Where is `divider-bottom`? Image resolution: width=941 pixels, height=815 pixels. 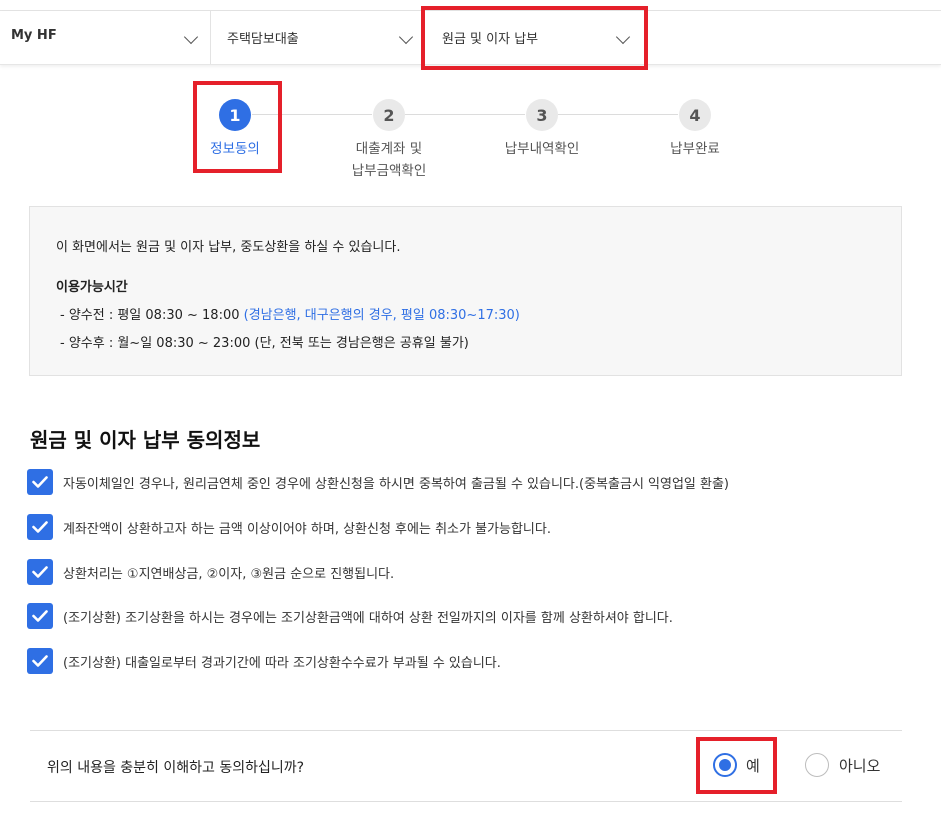
divider-bottom is located at coordinates (466, 801).